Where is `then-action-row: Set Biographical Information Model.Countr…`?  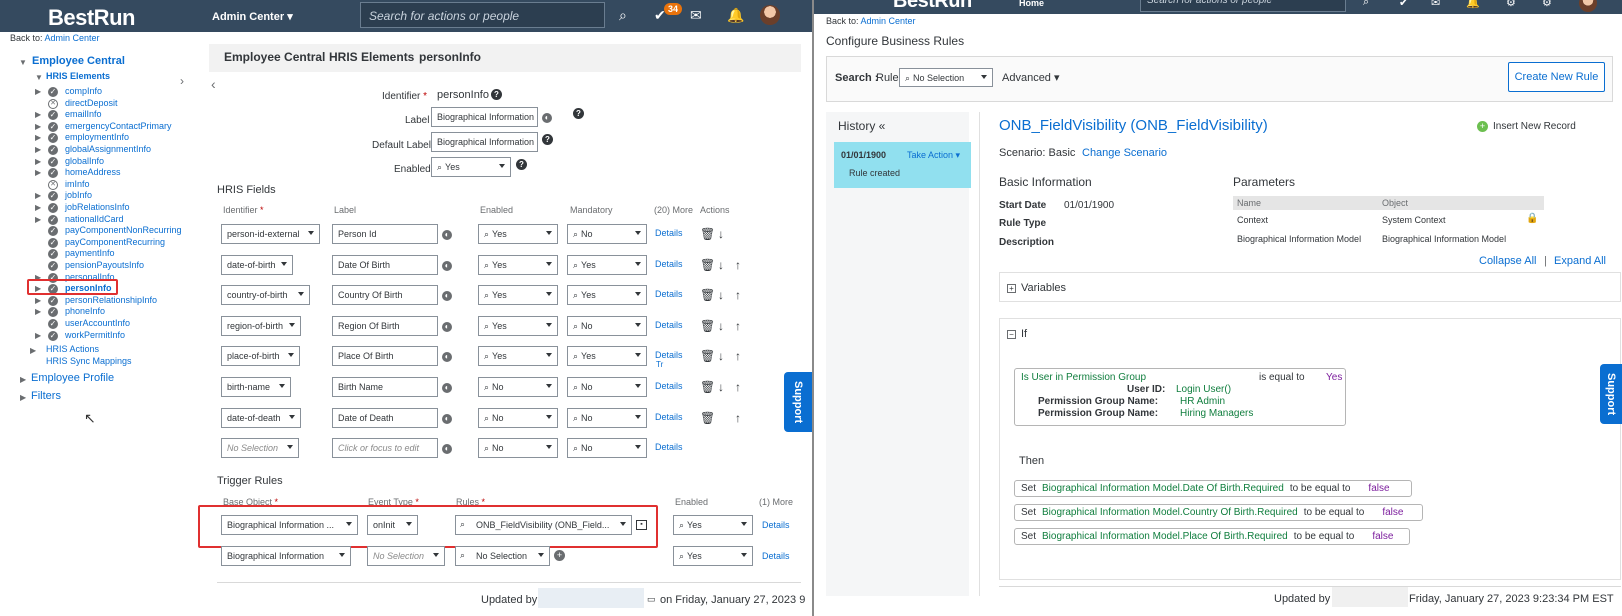 then-action-row: Set Biographical Information Model.Countr… is located at coordinates (1218, 512).